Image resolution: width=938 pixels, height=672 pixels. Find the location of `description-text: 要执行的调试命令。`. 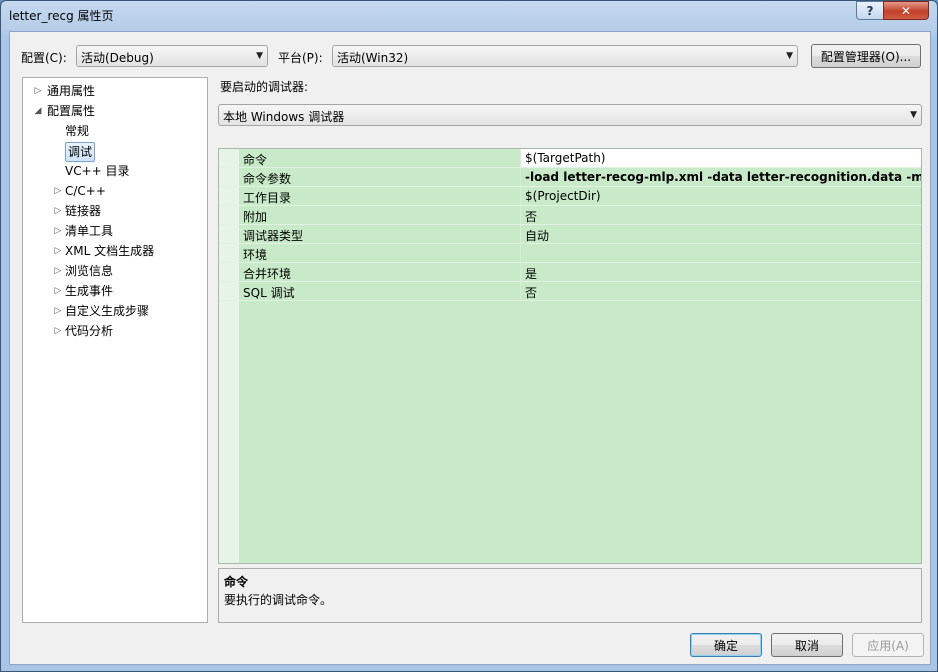

description-text: 要执行的调试命令。 is located at coordinates (278, 600).